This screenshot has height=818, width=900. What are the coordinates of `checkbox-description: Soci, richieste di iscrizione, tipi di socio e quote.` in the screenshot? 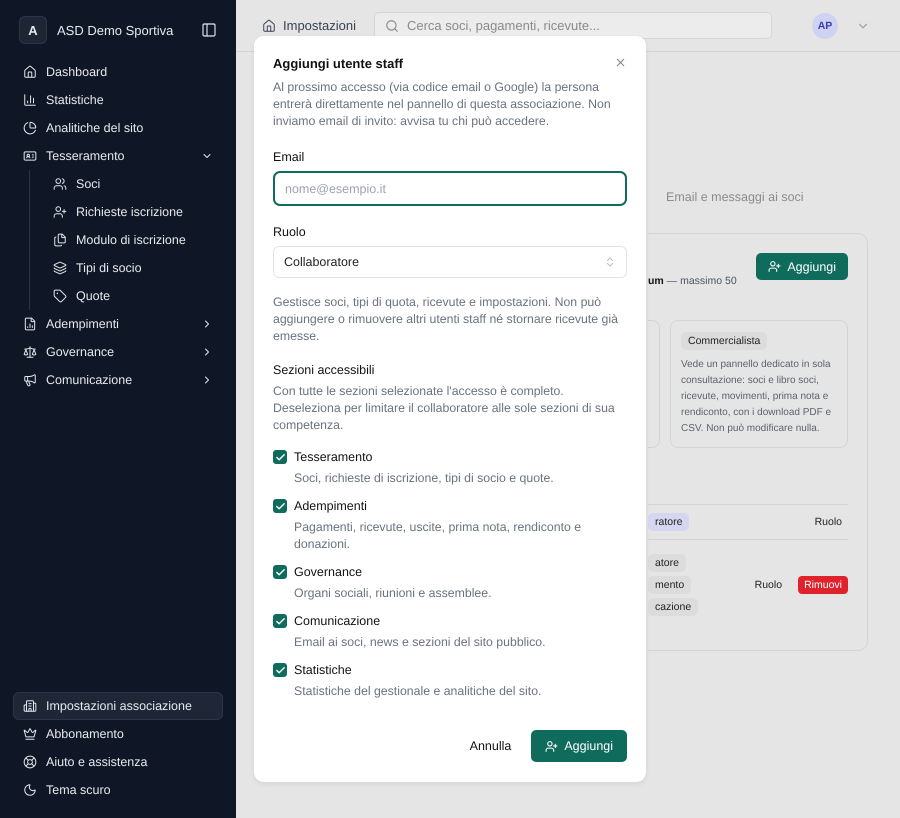 It's located at (424, 478).